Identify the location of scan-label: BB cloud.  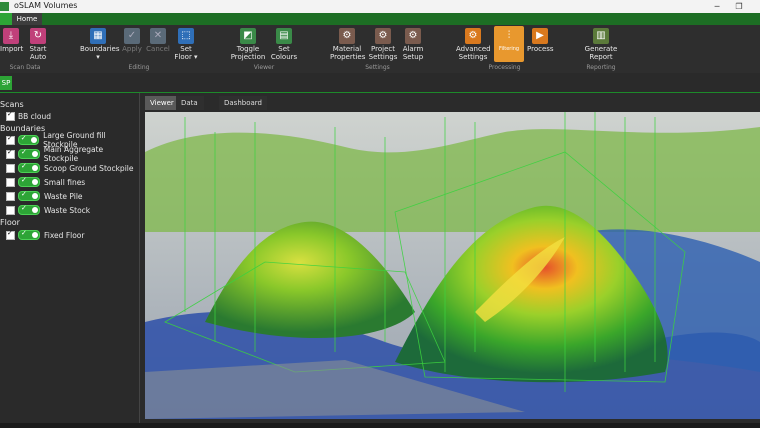
(34, 116).